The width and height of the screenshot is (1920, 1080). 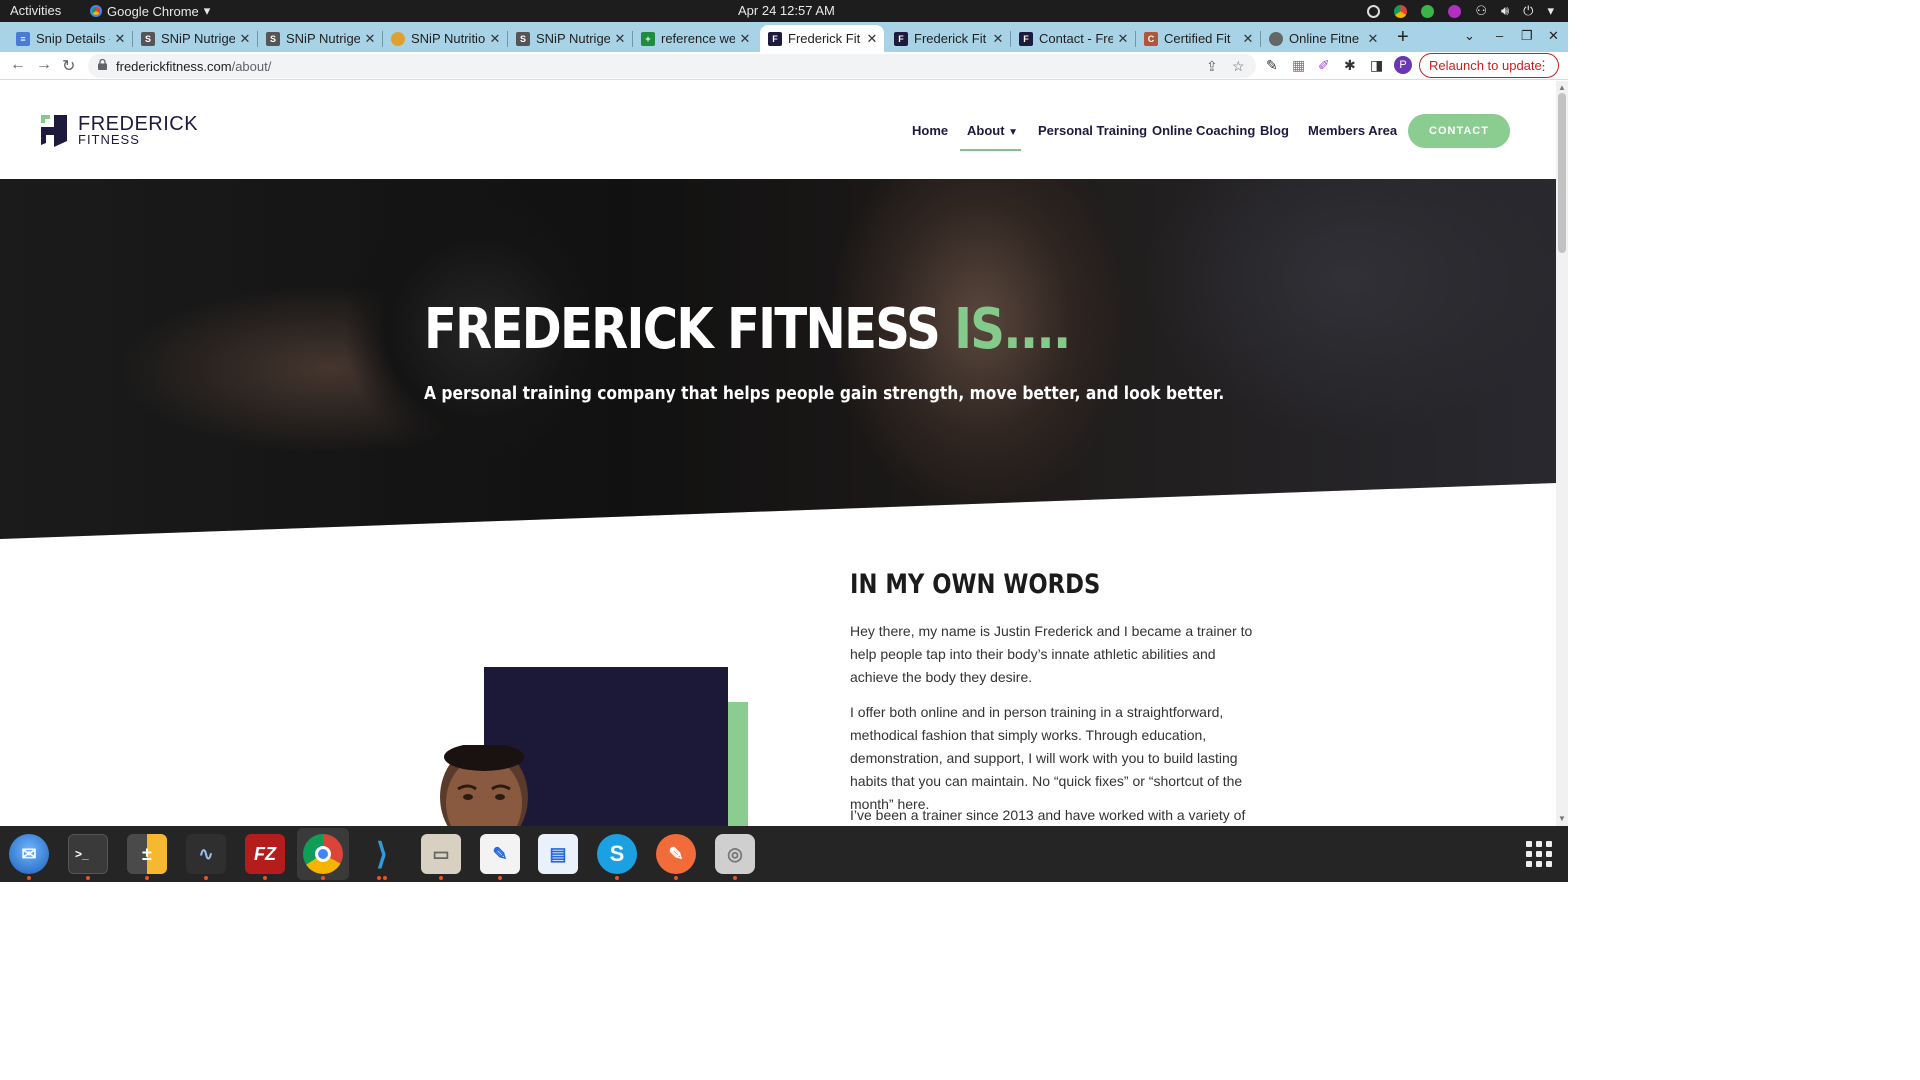 I want to click on calculator-icon: ±, so click(x=147, y=854).